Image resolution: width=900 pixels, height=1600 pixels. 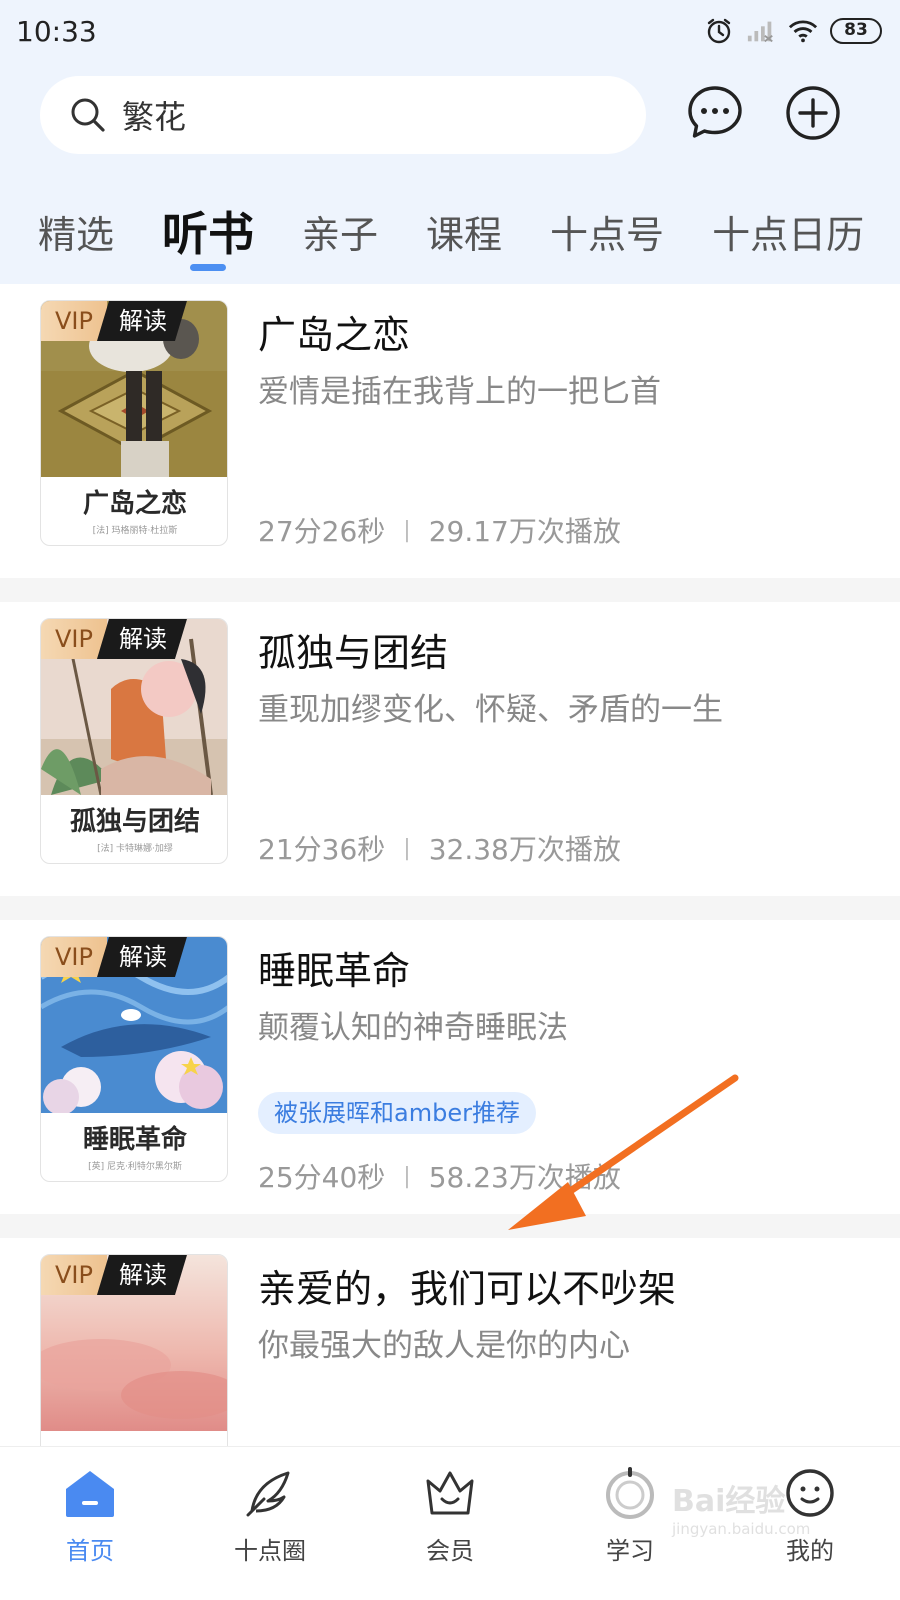 I want to click on header: 繁花, so click(x=450, y=117).